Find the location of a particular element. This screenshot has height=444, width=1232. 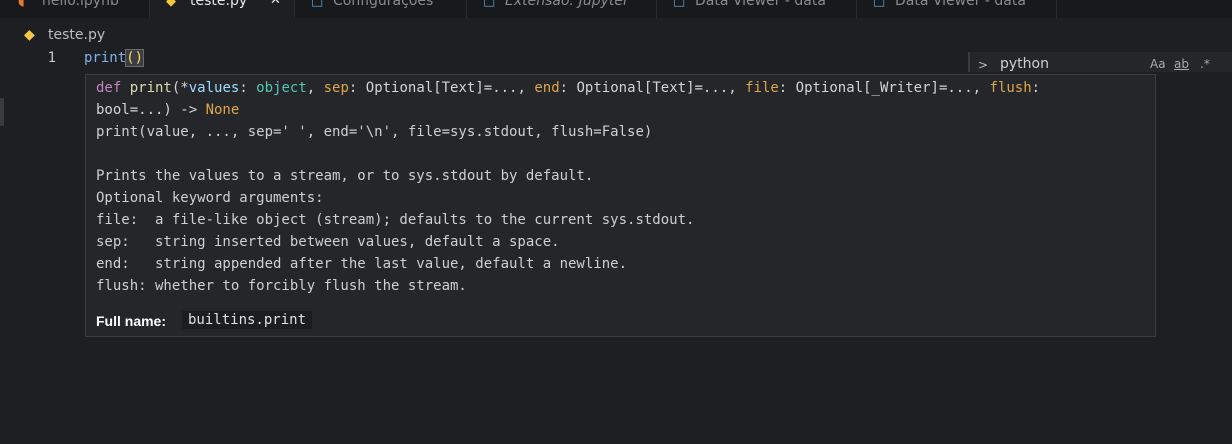

return-type: None is located at coordinates (222, 110).